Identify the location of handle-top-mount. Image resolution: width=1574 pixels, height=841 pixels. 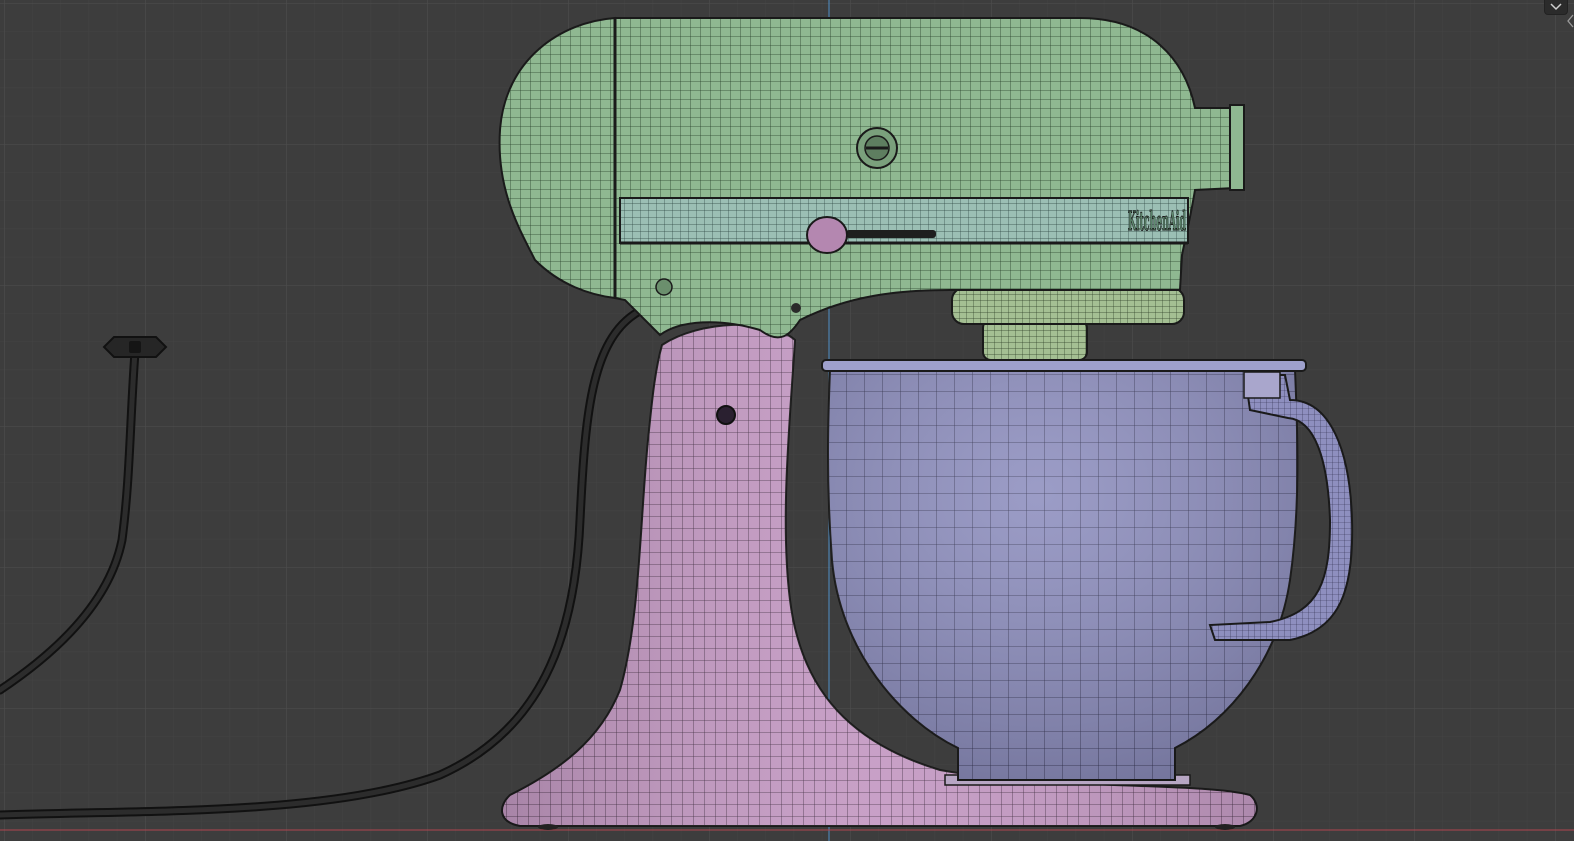
(1262, 385).